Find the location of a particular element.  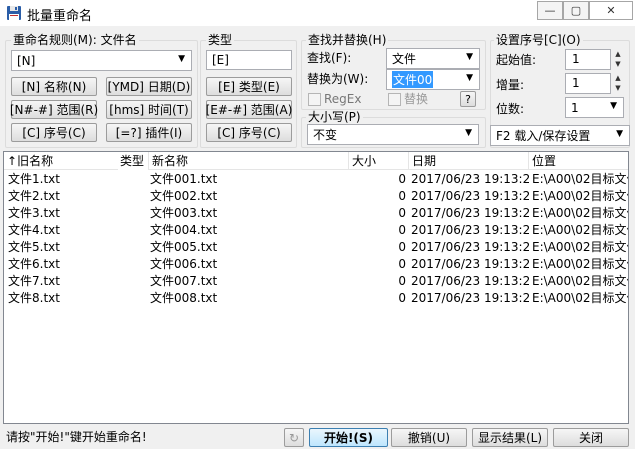

minimize-button: — is located at coordinates (550, 10).